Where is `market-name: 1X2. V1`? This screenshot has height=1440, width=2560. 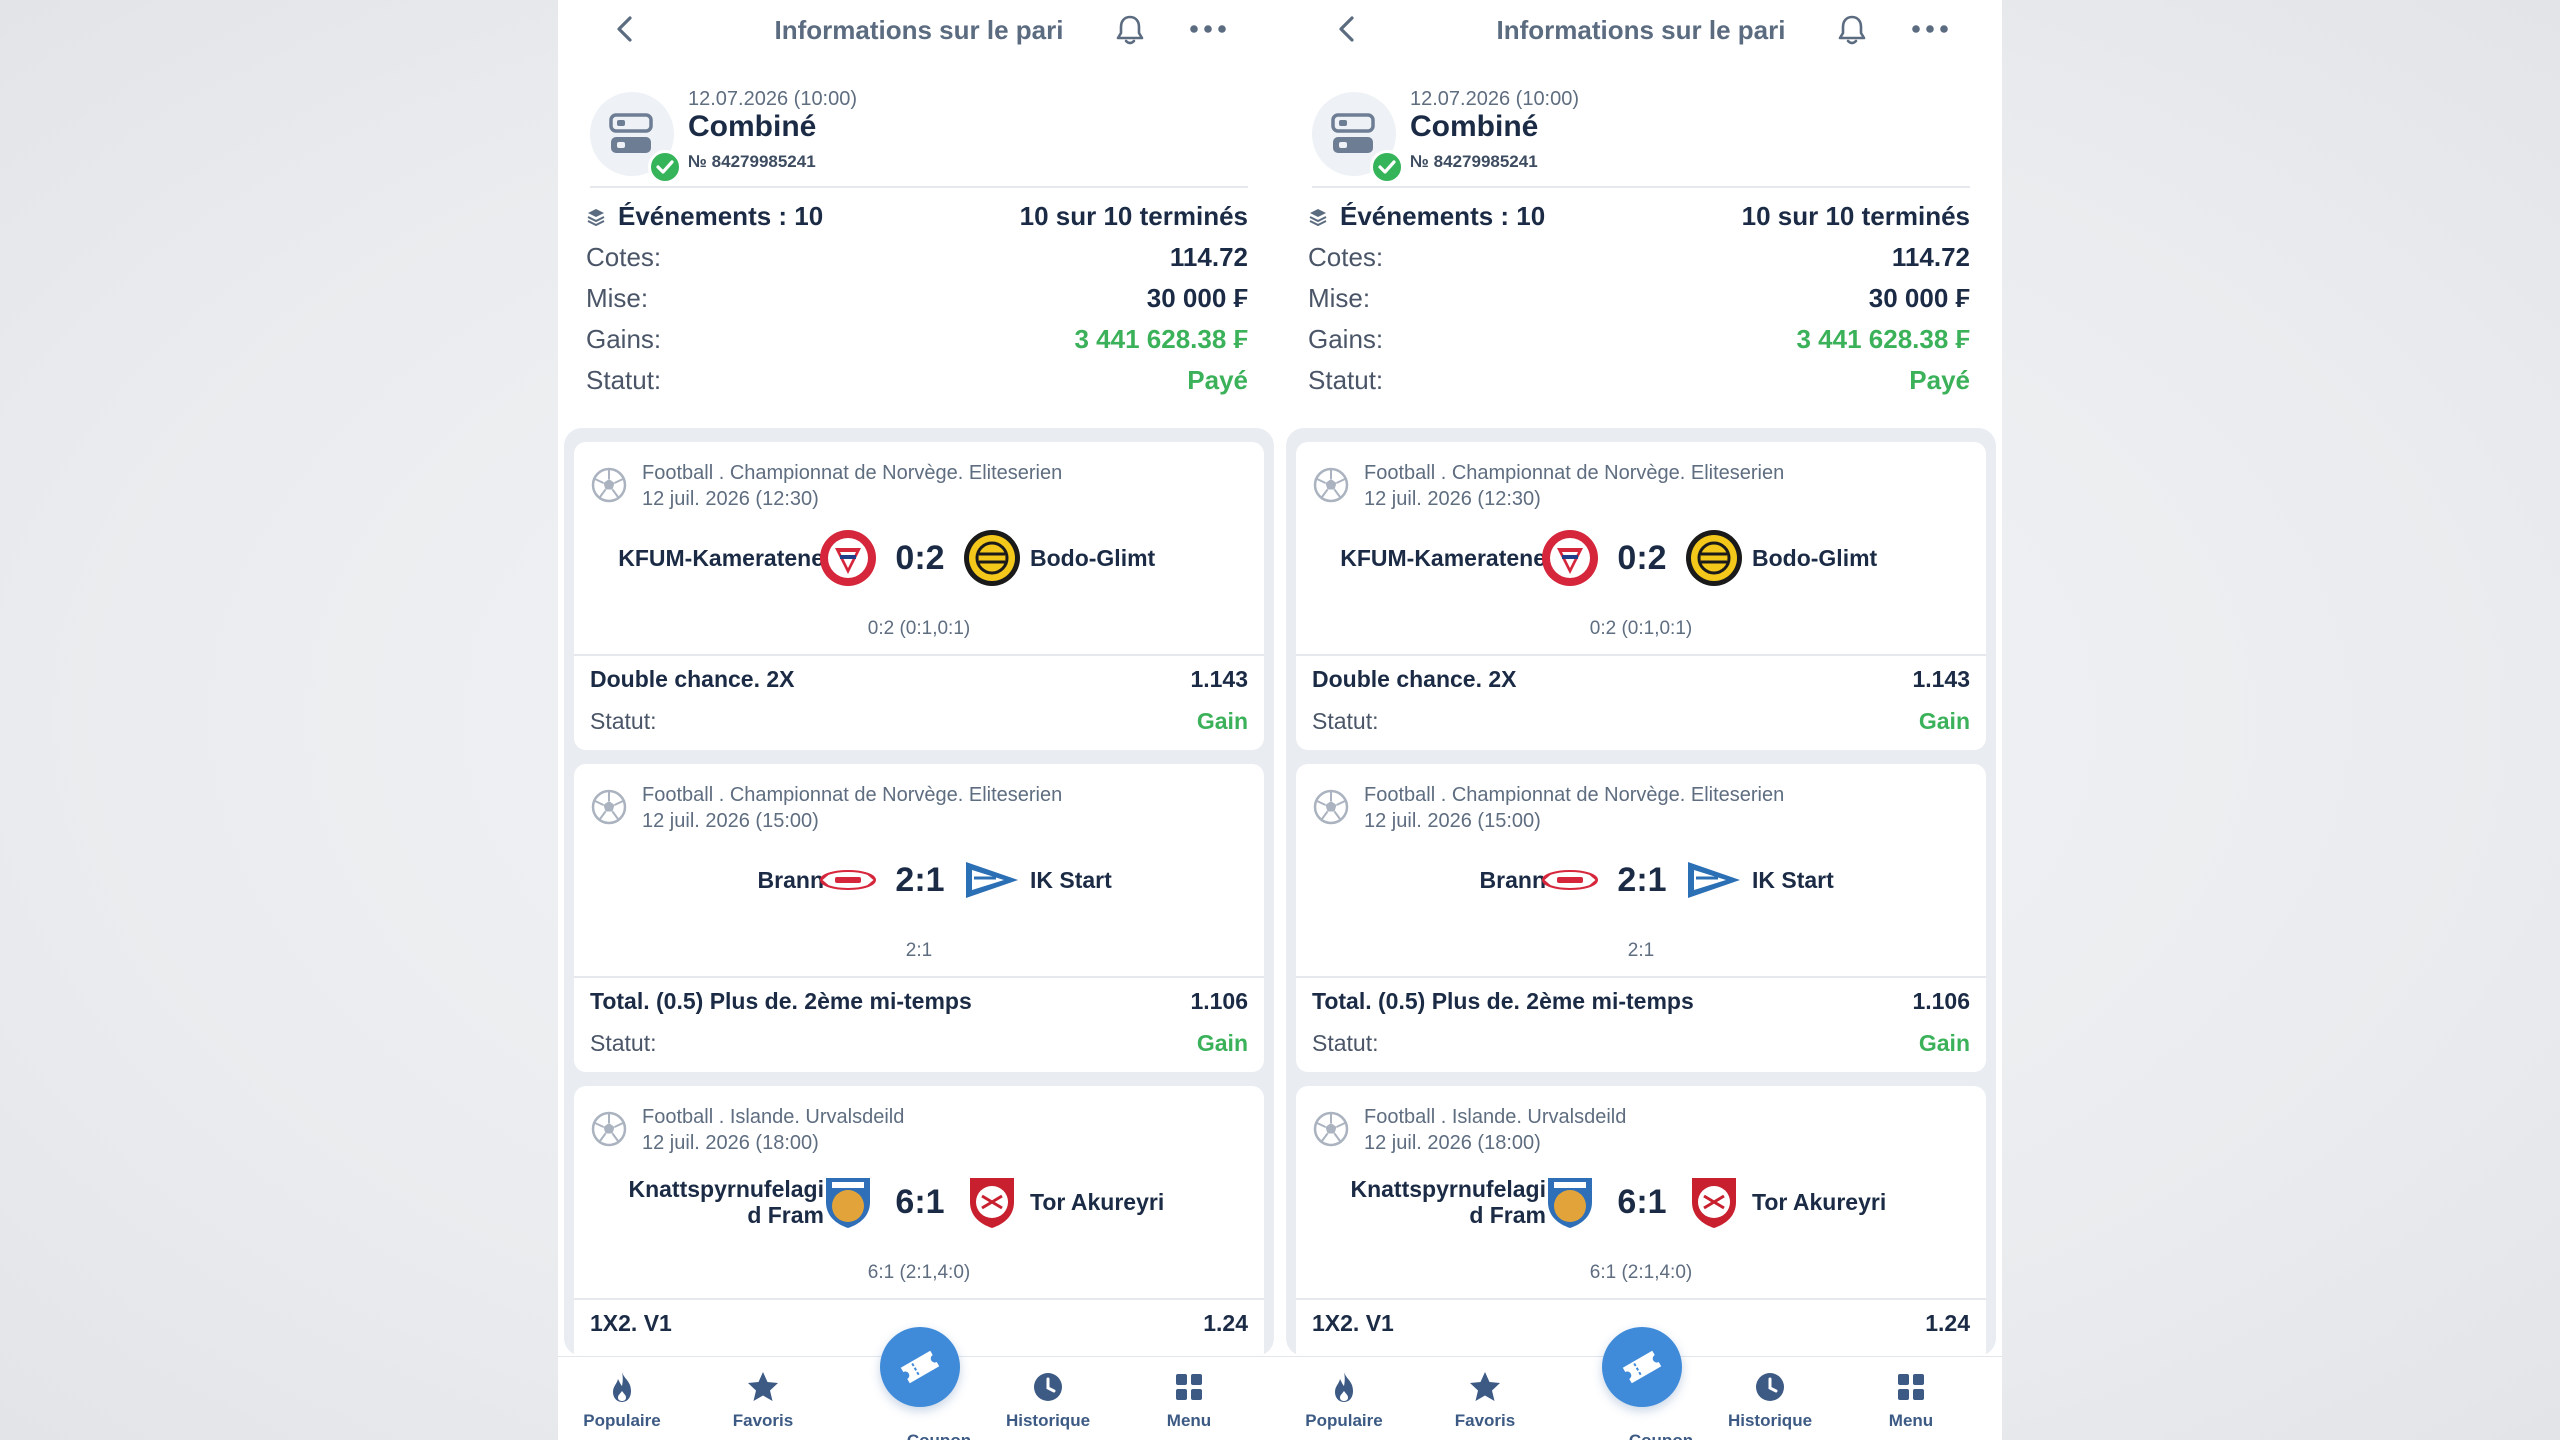 market-name: 1X2. V1 is located at coordinates (1353, 1323).